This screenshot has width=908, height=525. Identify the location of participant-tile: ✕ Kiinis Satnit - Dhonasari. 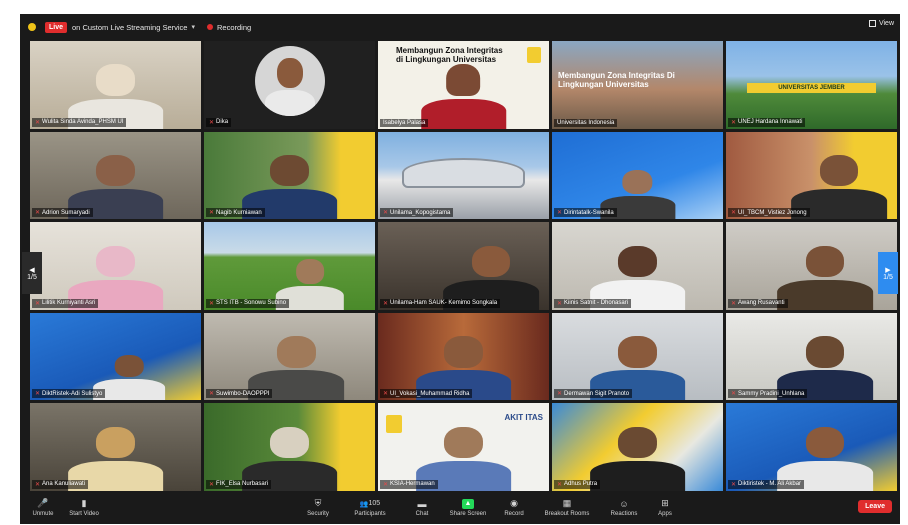
(637, 266).